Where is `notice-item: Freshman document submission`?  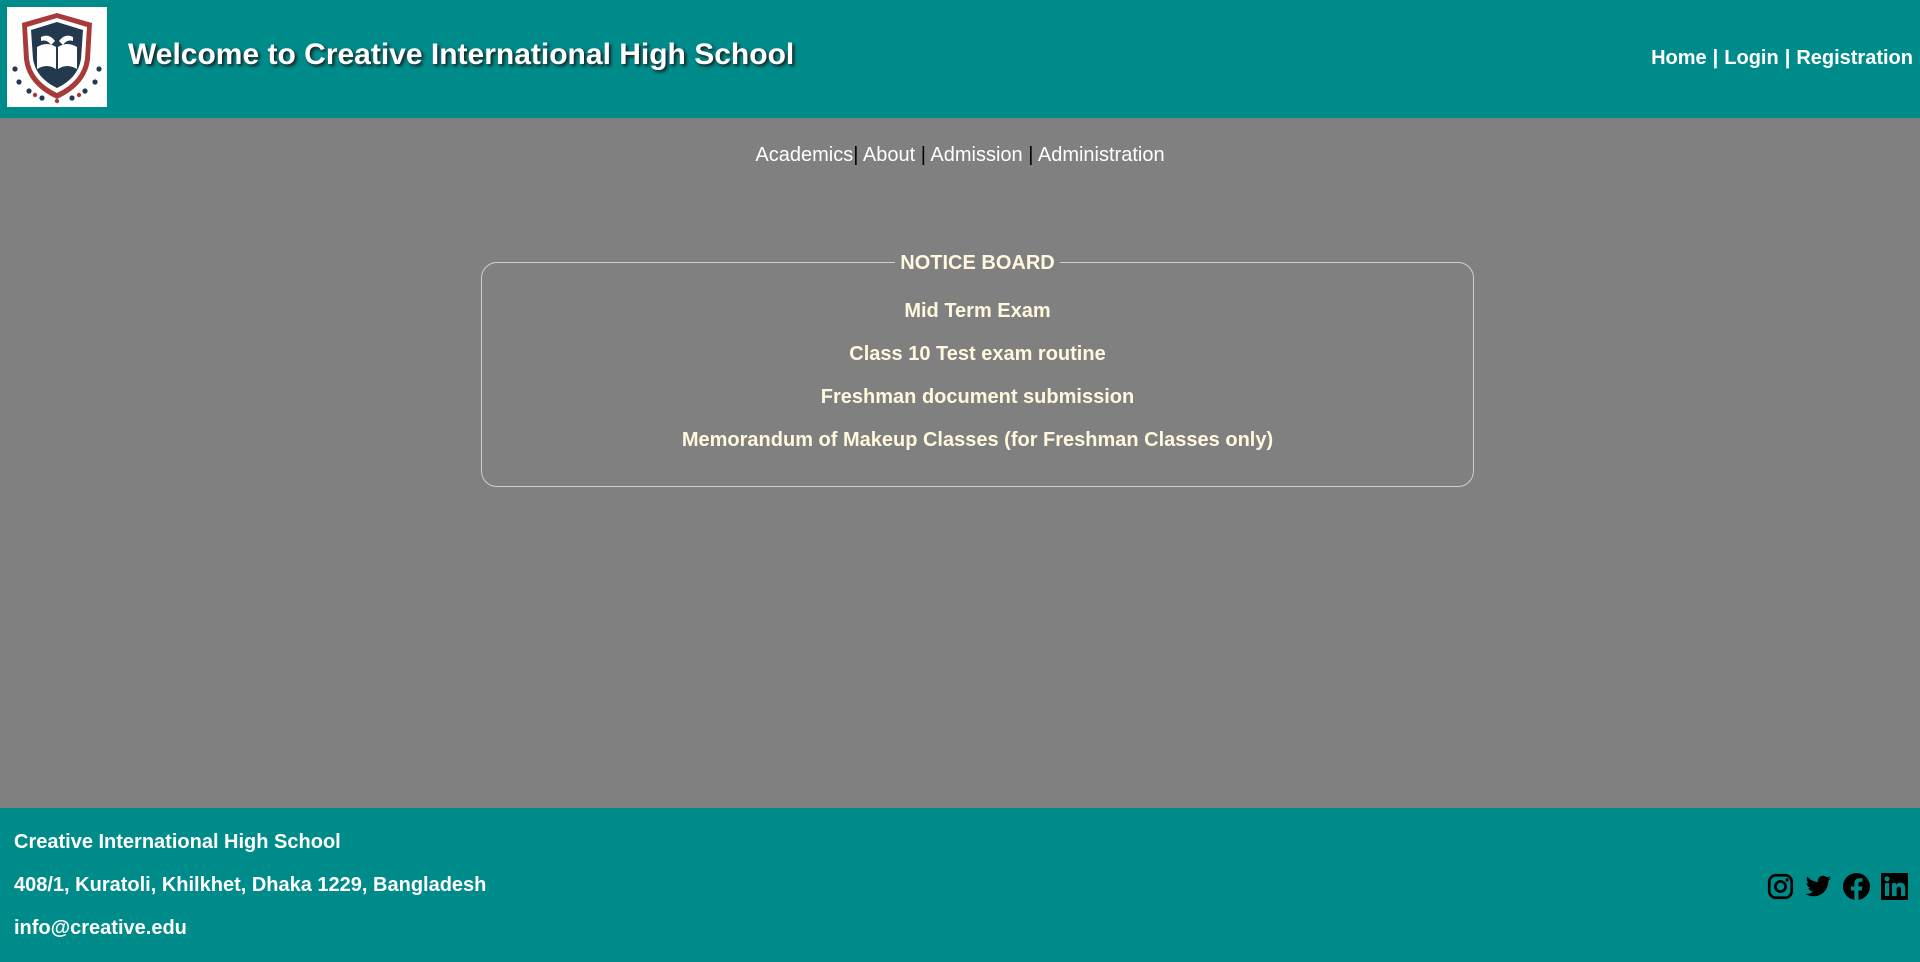 notice-item: Freshman document submission is located at coordinates (977, 406).